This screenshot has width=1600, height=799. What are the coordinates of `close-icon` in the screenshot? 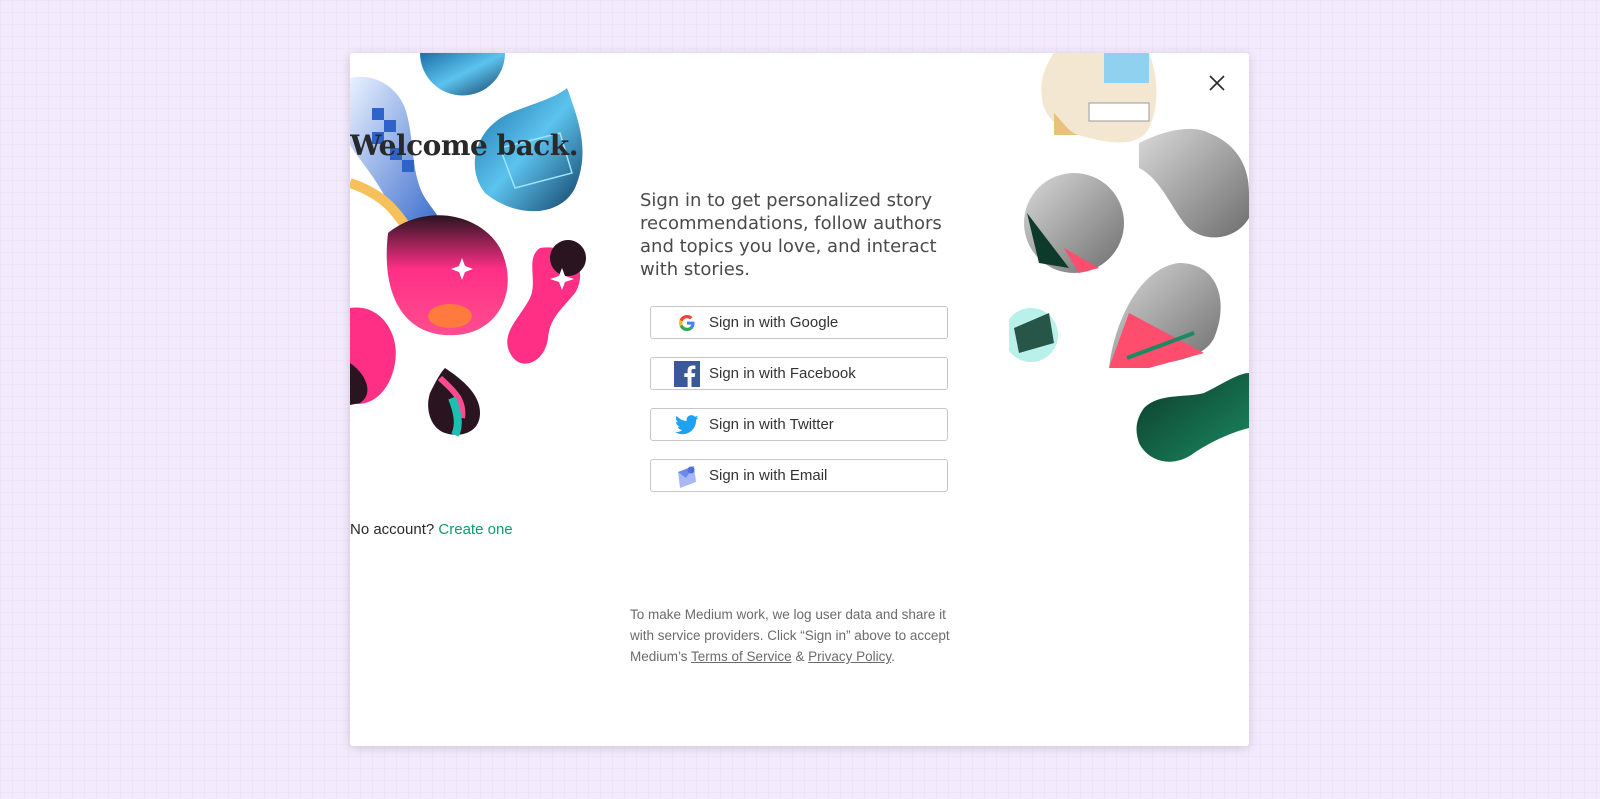 It's located at (1217, 83).